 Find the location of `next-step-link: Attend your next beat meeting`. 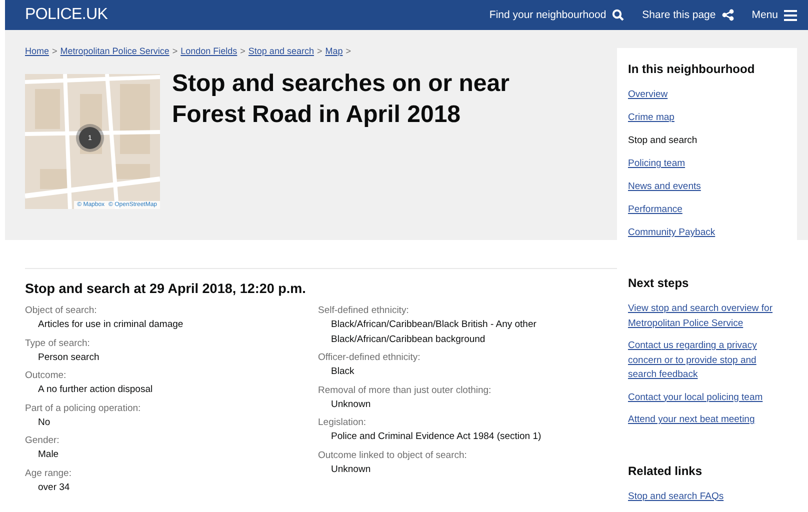

next-step-link: Attend your next beat meeting is located at coordinates (691, 420).